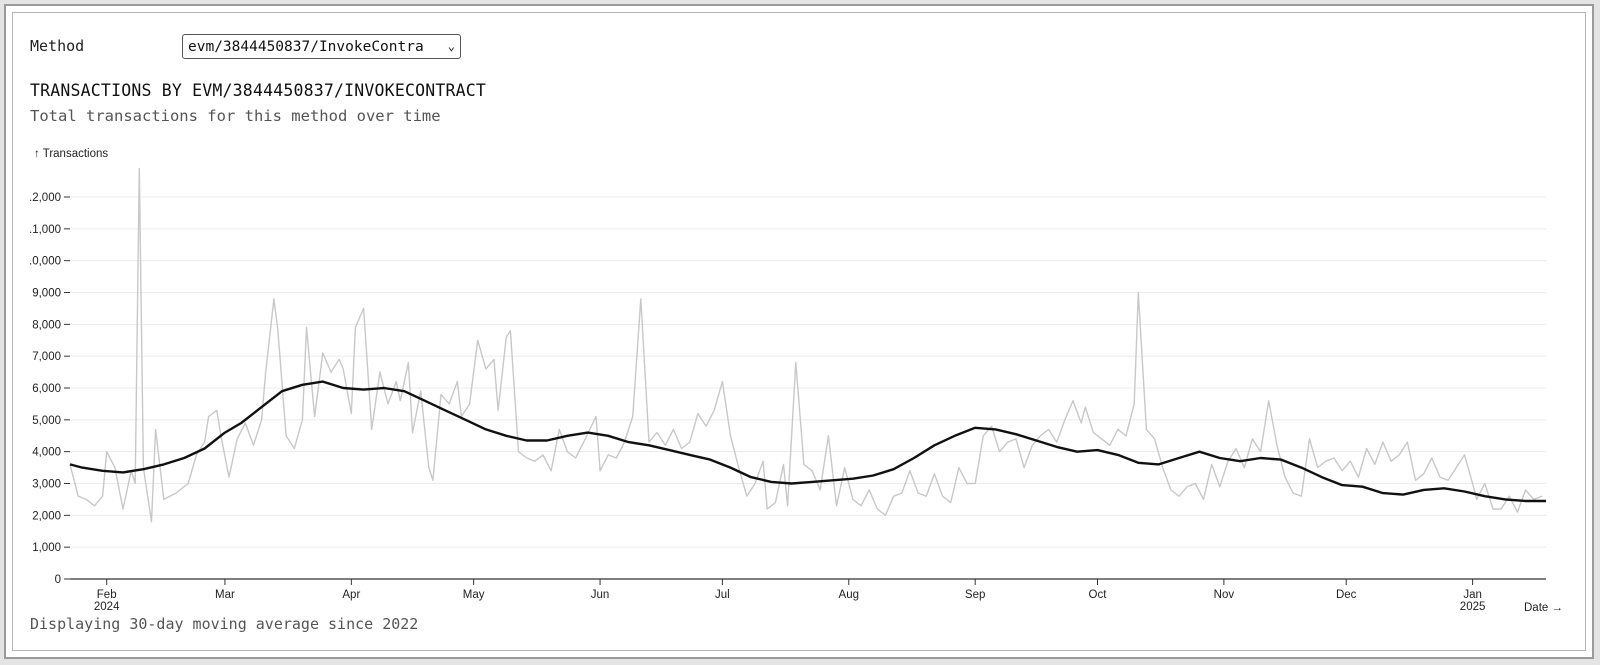 Image resolution: width=1600 pixels, height=665 pixels. What do you see at coordinates (722, 595) in the screenshot?
I see `x-tick-label: Jul` at bounding box center [722, 595].